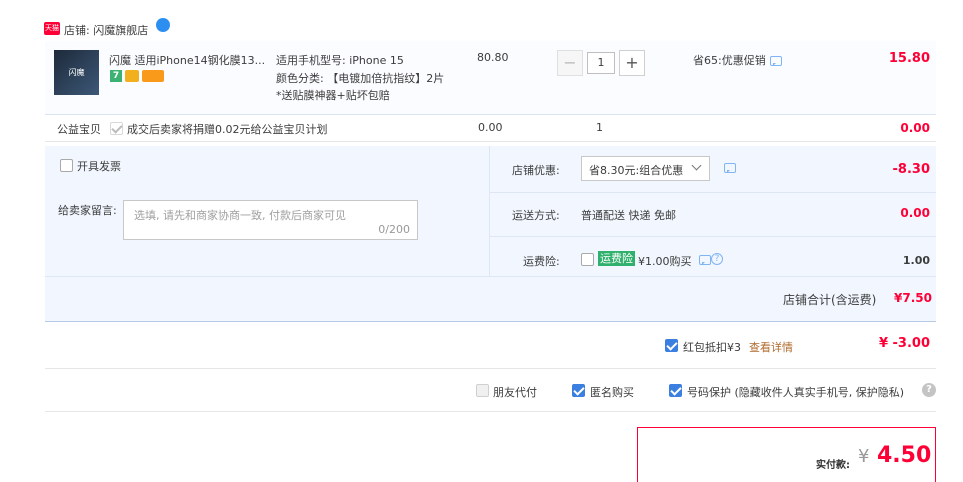 The width and height of the screenshot is (963, 482). What do you see at coordinates (916, 260) in the screenshot?
I see `freight-insurance-amount: 1.00` at bounding box center [916, 260].